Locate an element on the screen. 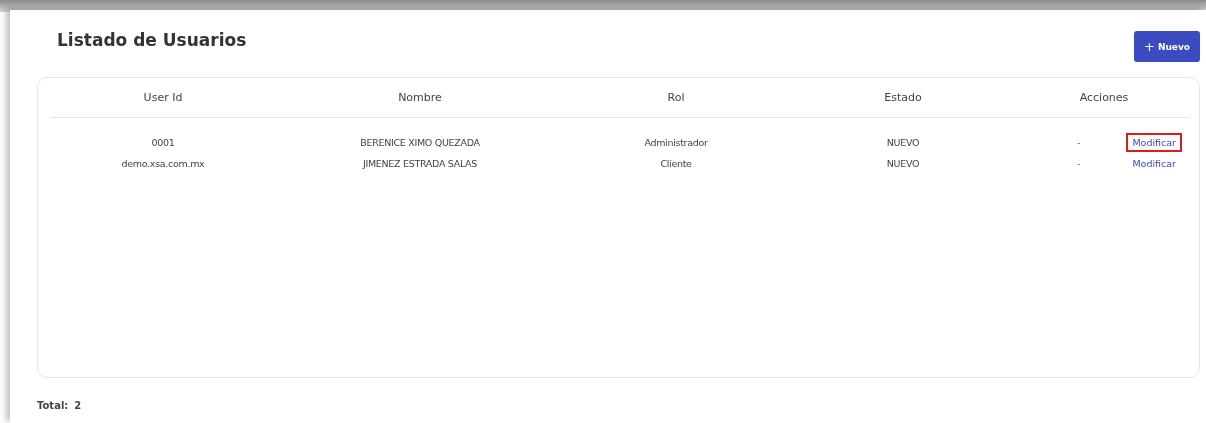  table-cell-text: 0001 is located at coordinates (163, 142).